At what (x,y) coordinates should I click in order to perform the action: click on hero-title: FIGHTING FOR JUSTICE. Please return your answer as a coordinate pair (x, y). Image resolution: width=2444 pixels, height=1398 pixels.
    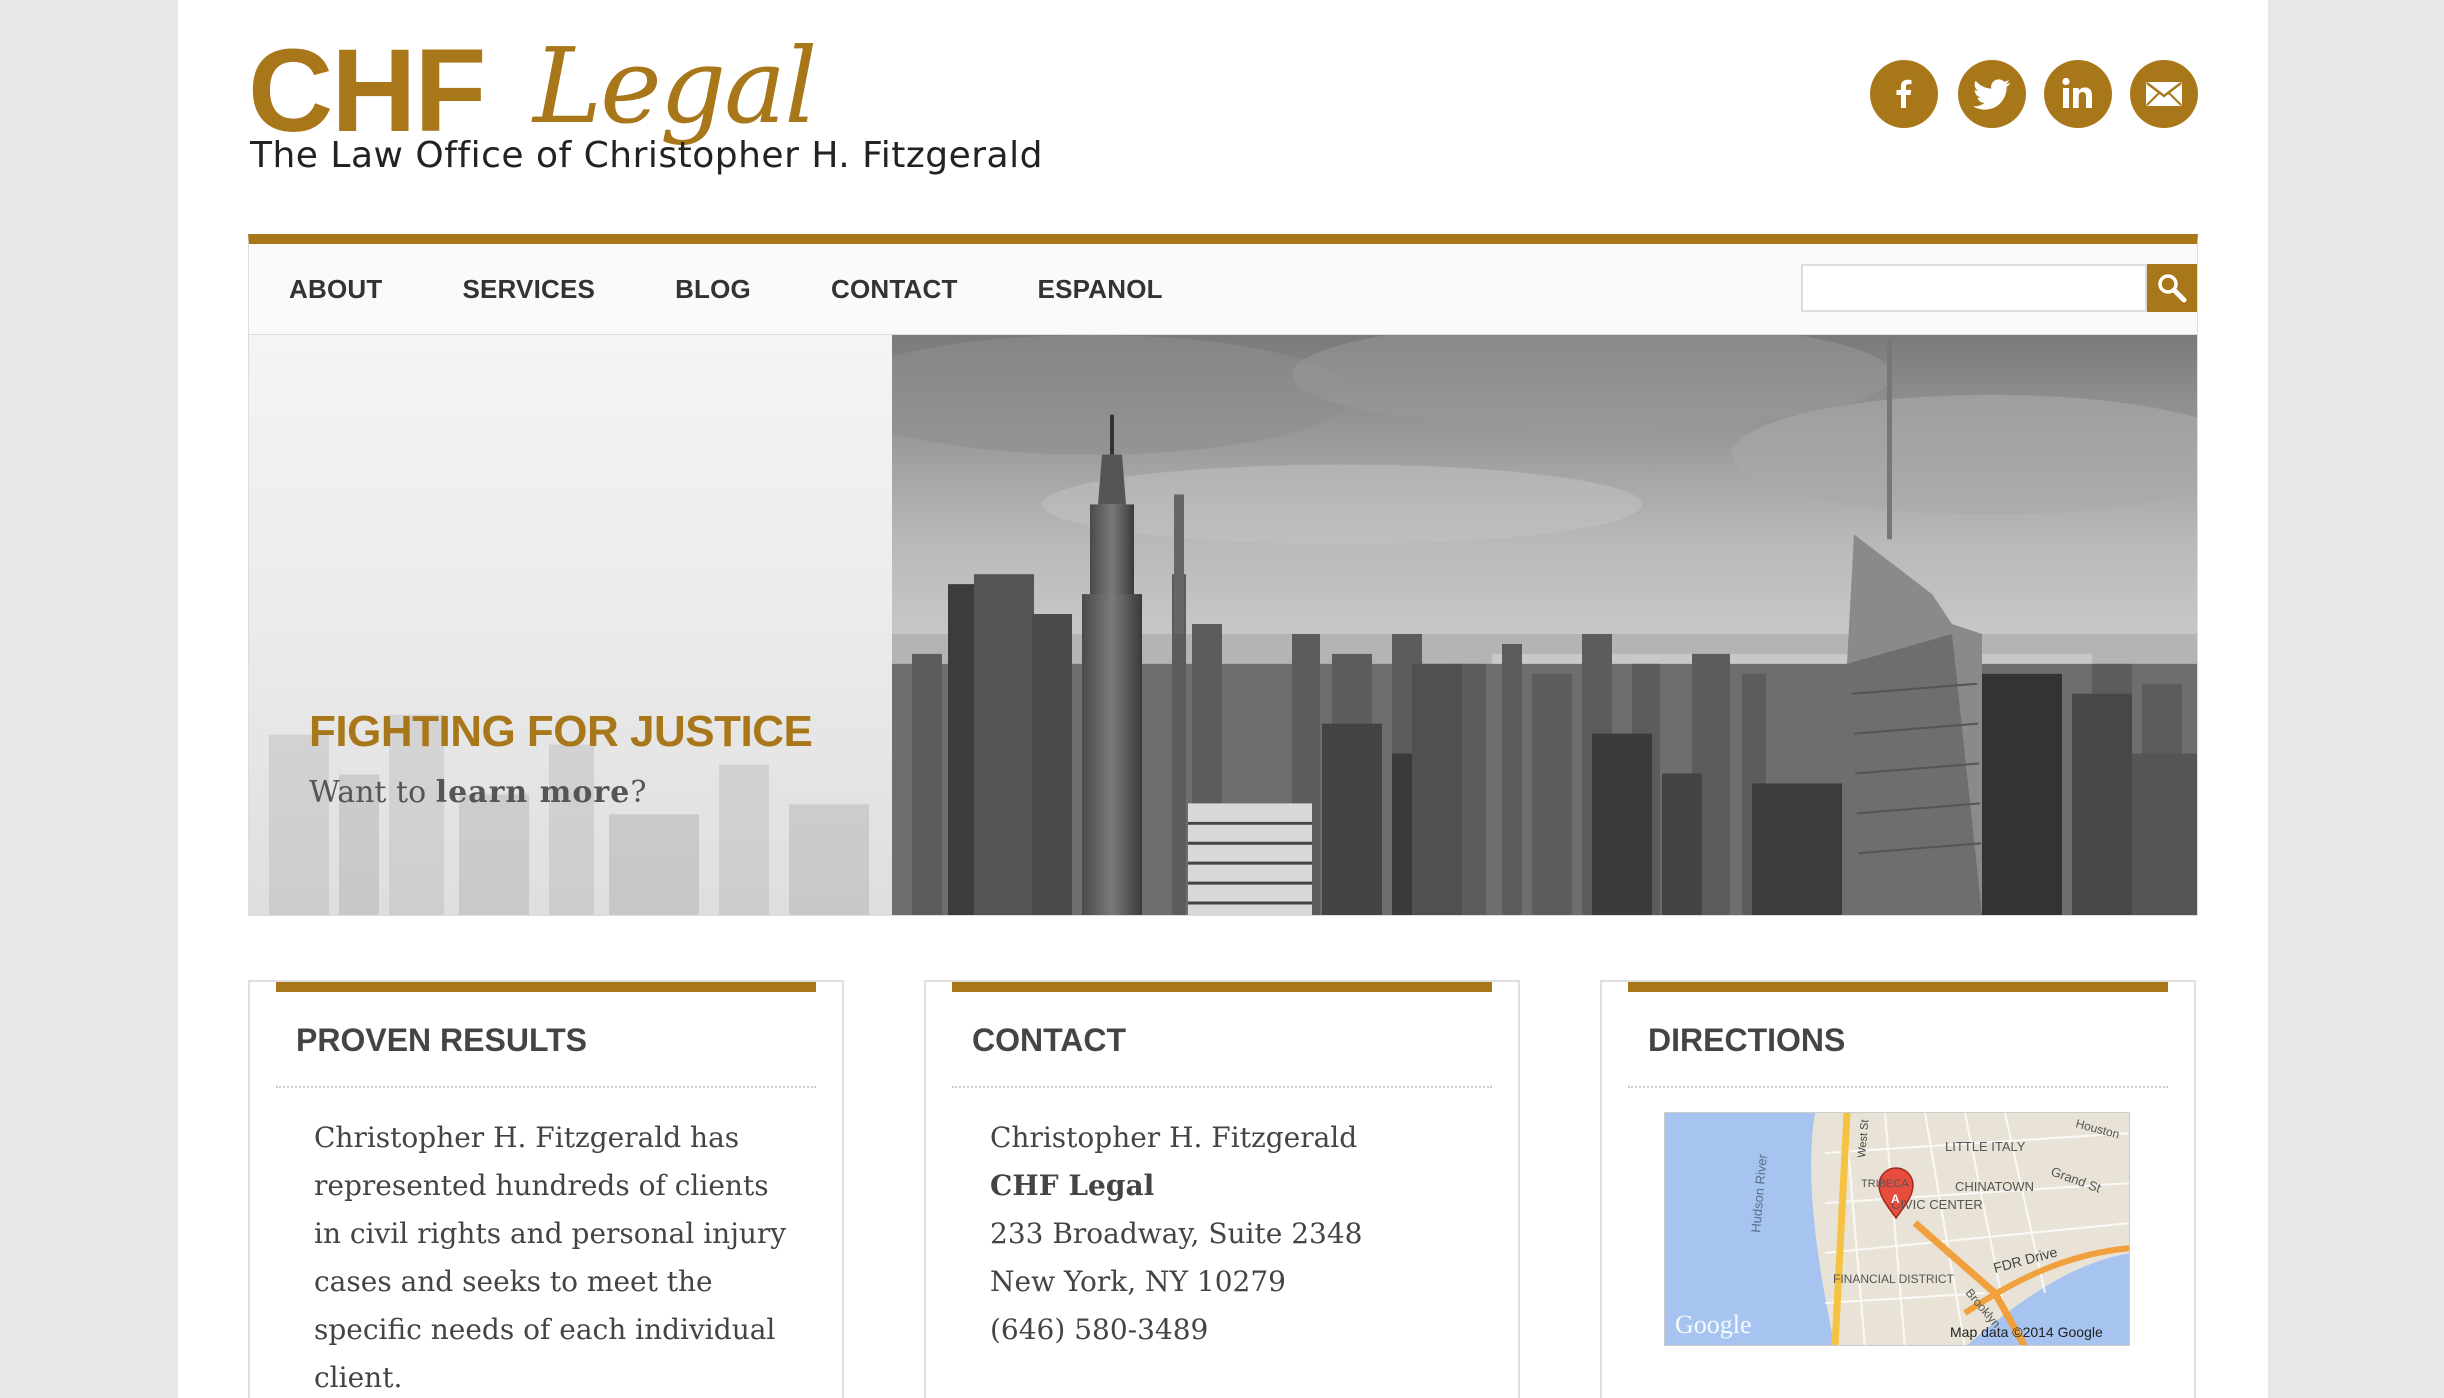
    Looking at the image, I should click on (561, 731).